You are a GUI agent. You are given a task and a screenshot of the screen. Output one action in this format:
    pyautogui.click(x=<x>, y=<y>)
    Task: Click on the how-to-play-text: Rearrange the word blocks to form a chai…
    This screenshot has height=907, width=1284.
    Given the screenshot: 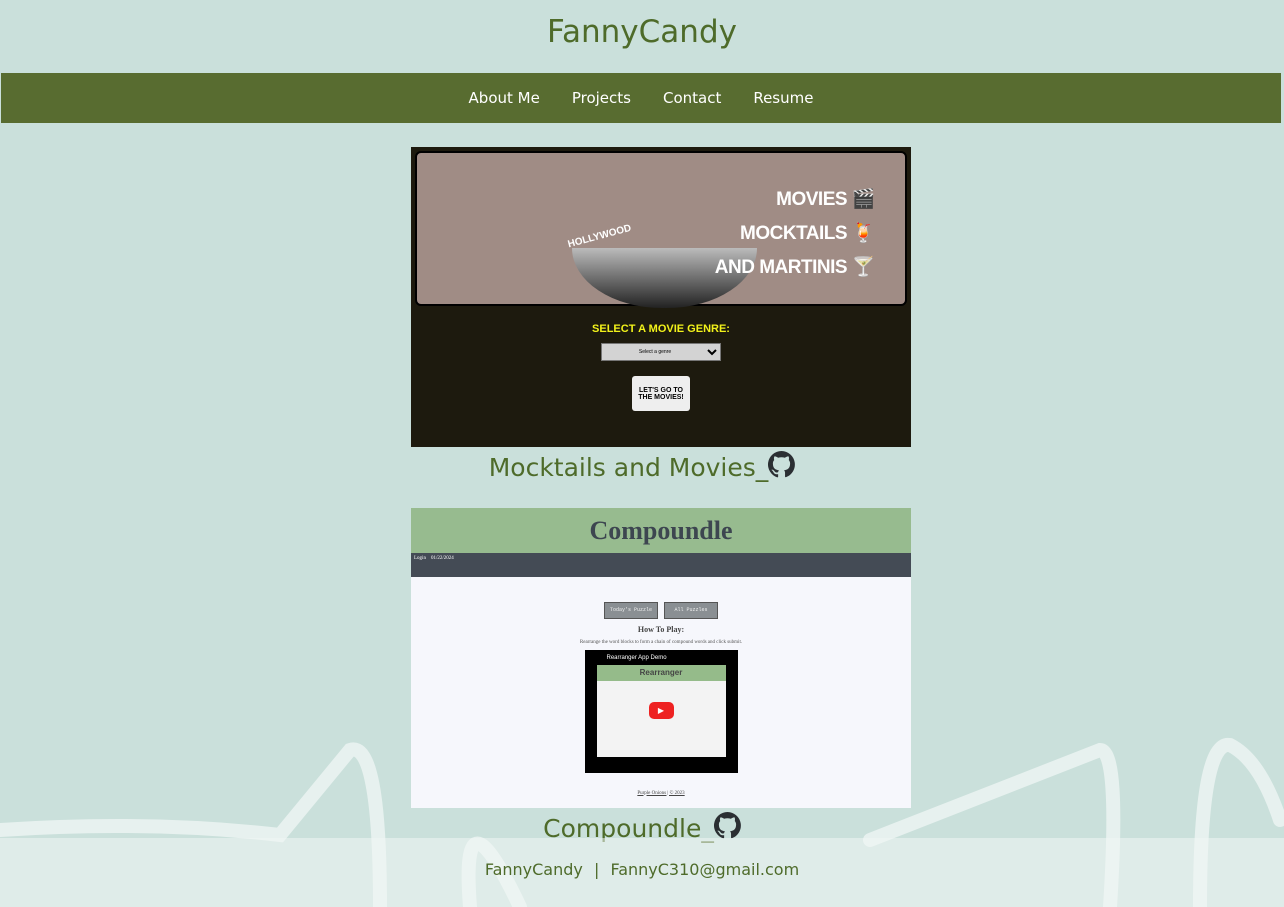 What is the action you would take?
    pyautogui.click(x=661, y=642)
    